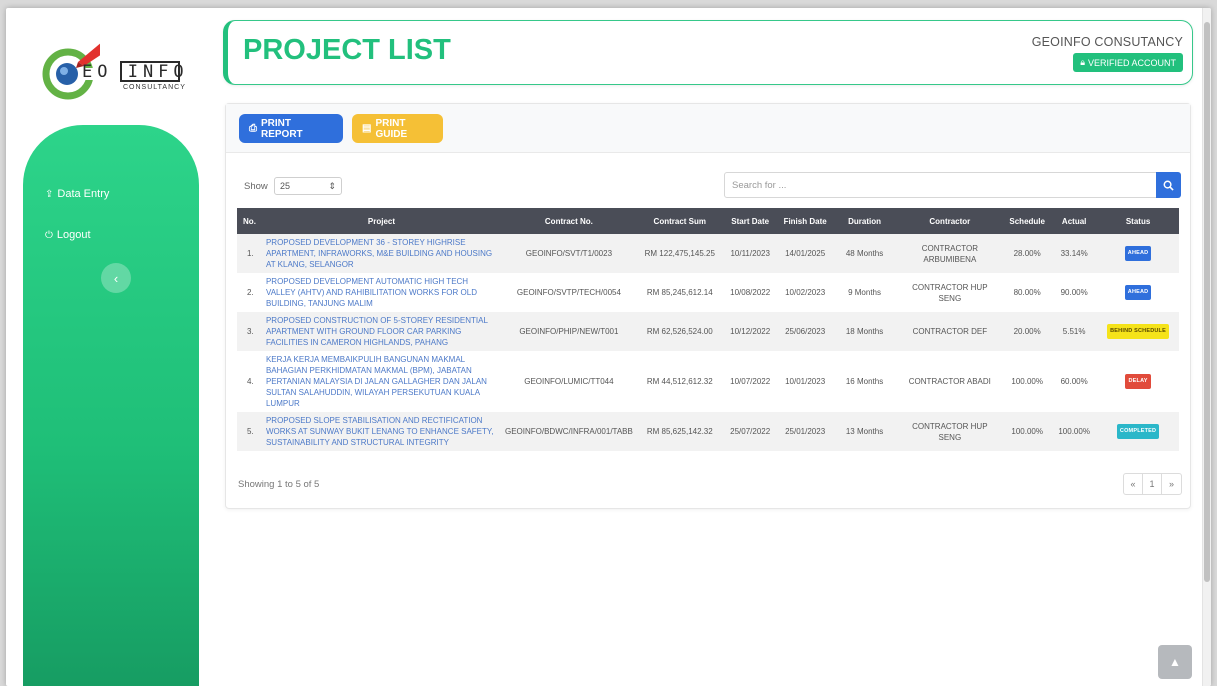 This screenshot has width=1217, height=686. What do you see at coordinates (1171, 484) in the screenshot?
I see `pagination-next-button: »` at bounding box center [1171, 484].